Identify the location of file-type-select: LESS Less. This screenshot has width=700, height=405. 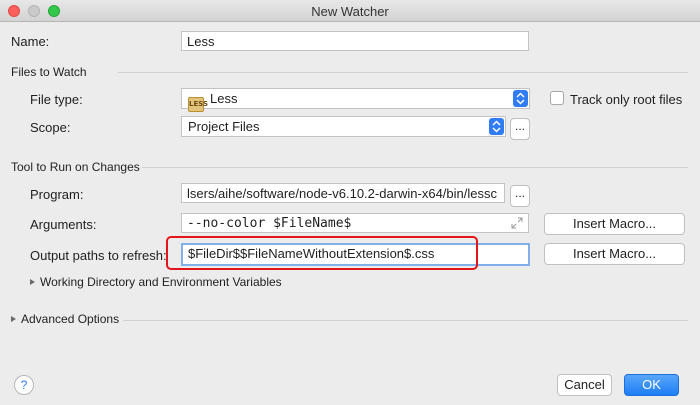
(355, 100).